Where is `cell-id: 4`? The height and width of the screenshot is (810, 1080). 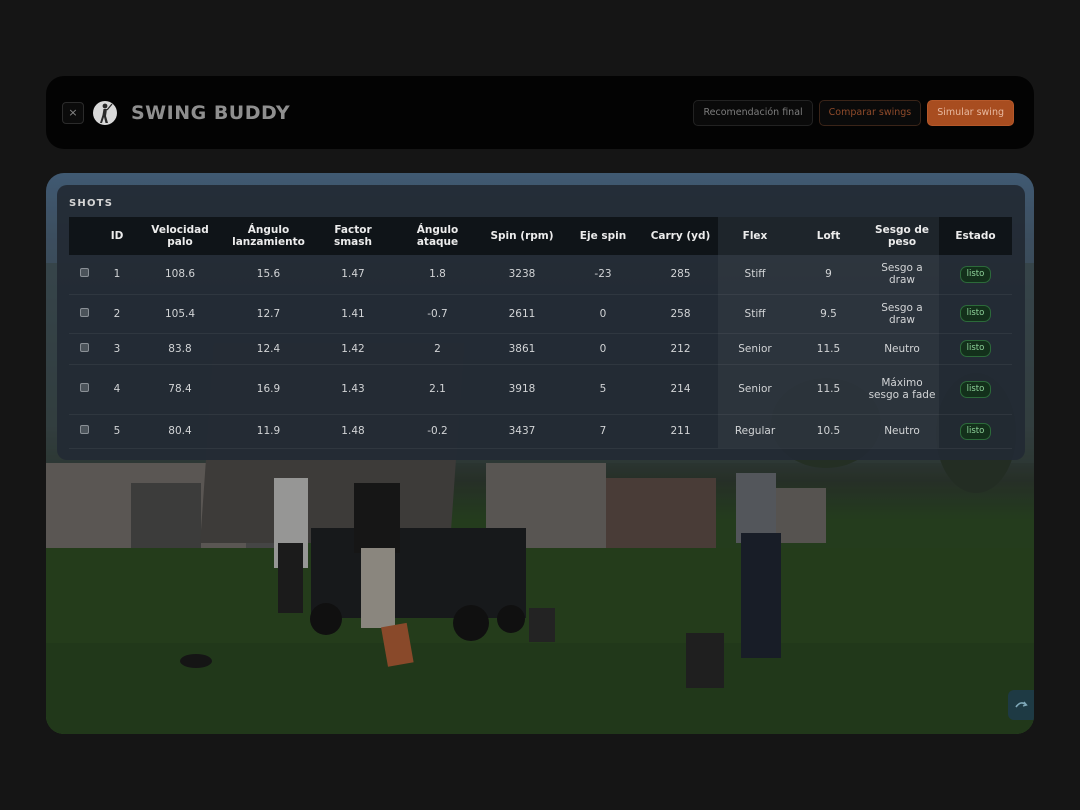
cell-id: 4 is located at coordinates (117, 389).